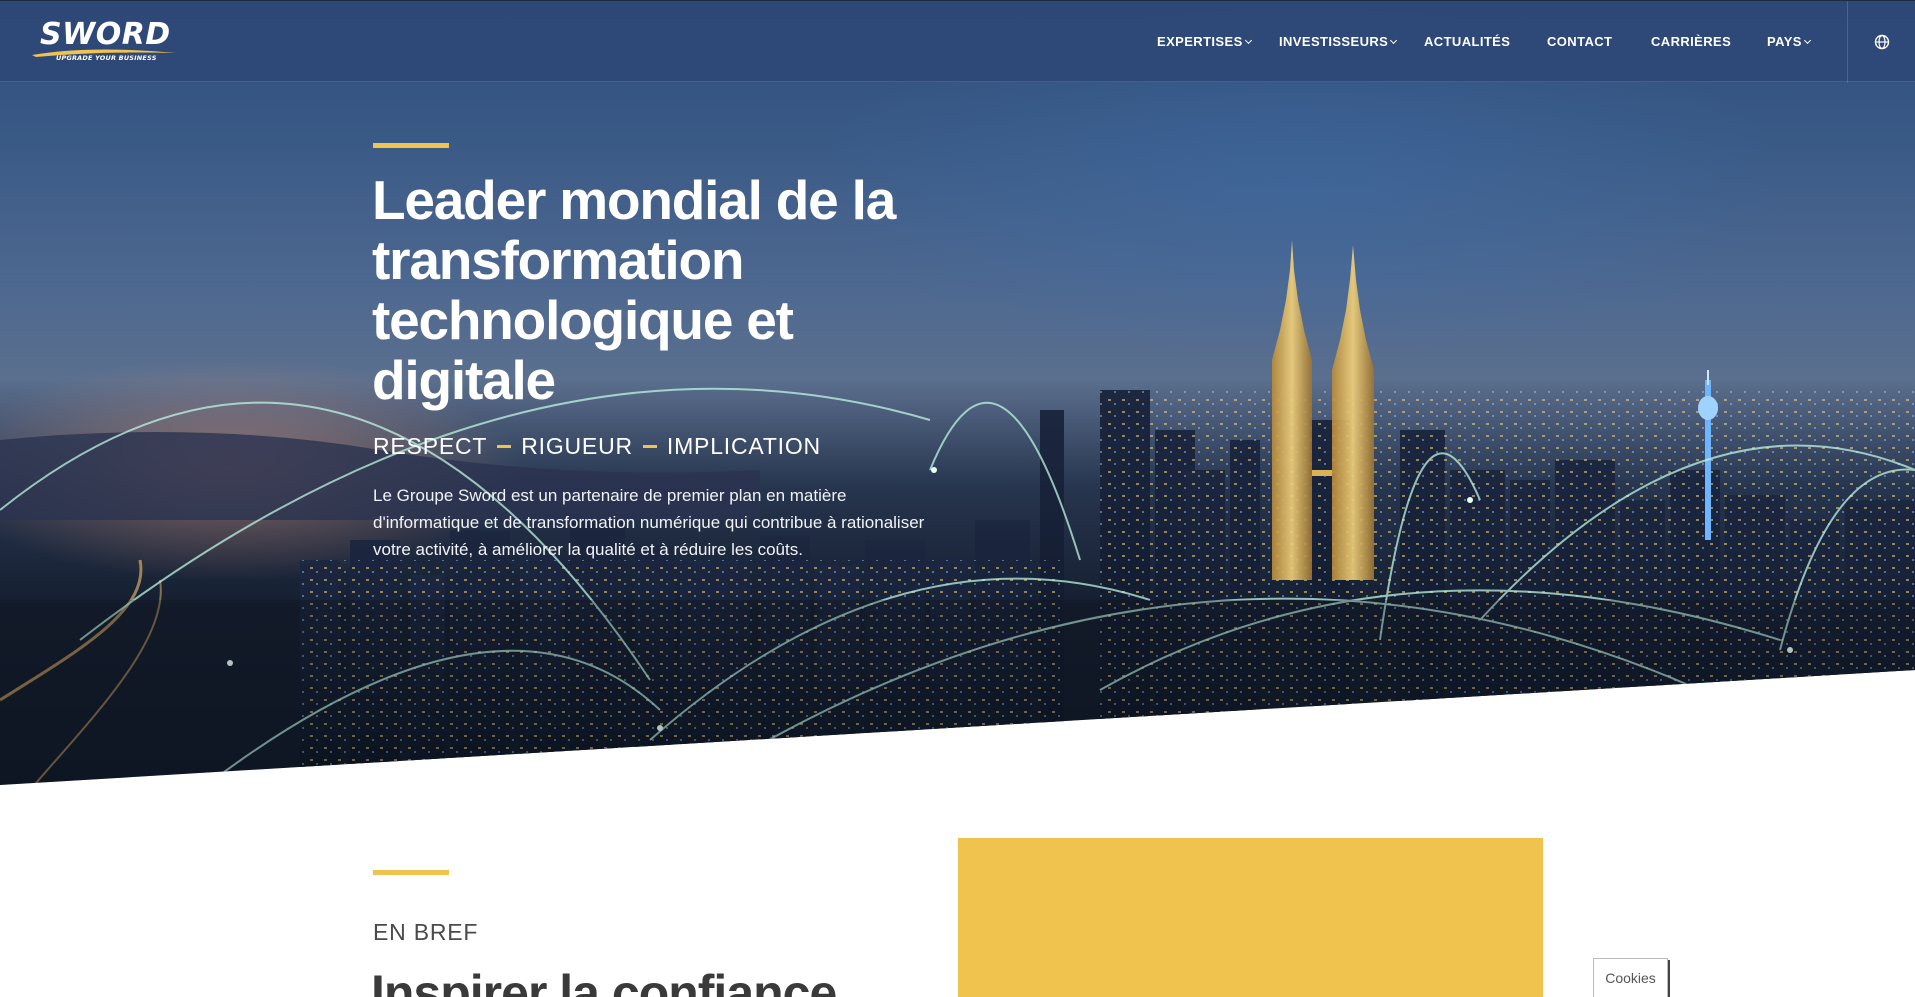 Image resolution: width=1915 pixels, height=997 pixels. Describe the element at coordinates (1334, 41) in the screenshot. I see `nav-investisseurs-label: INVESTISSEURS` at that location.